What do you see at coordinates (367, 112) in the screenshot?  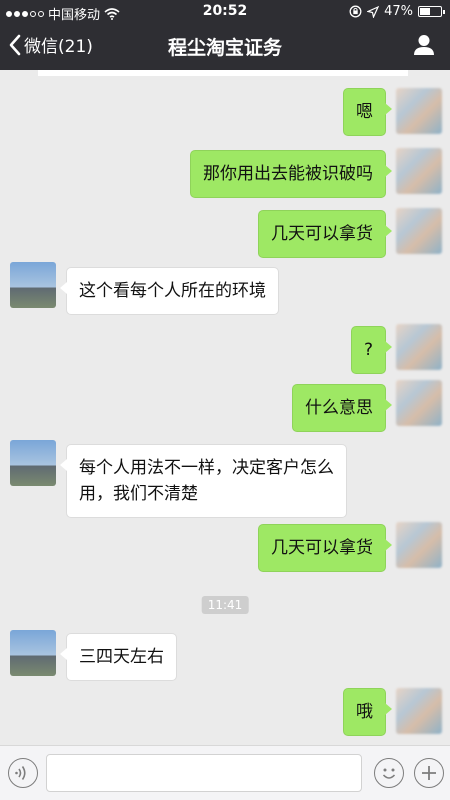 I see `message-bubble: 嗯` at bounding box center [367, 112].